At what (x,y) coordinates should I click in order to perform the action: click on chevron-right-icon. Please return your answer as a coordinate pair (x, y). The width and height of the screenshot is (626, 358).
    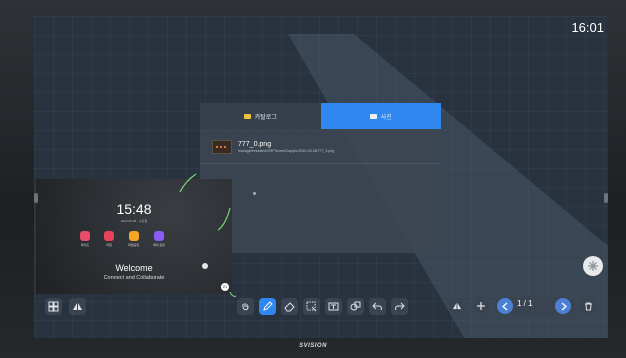
    Looking at the image, I should click on (564, 306).